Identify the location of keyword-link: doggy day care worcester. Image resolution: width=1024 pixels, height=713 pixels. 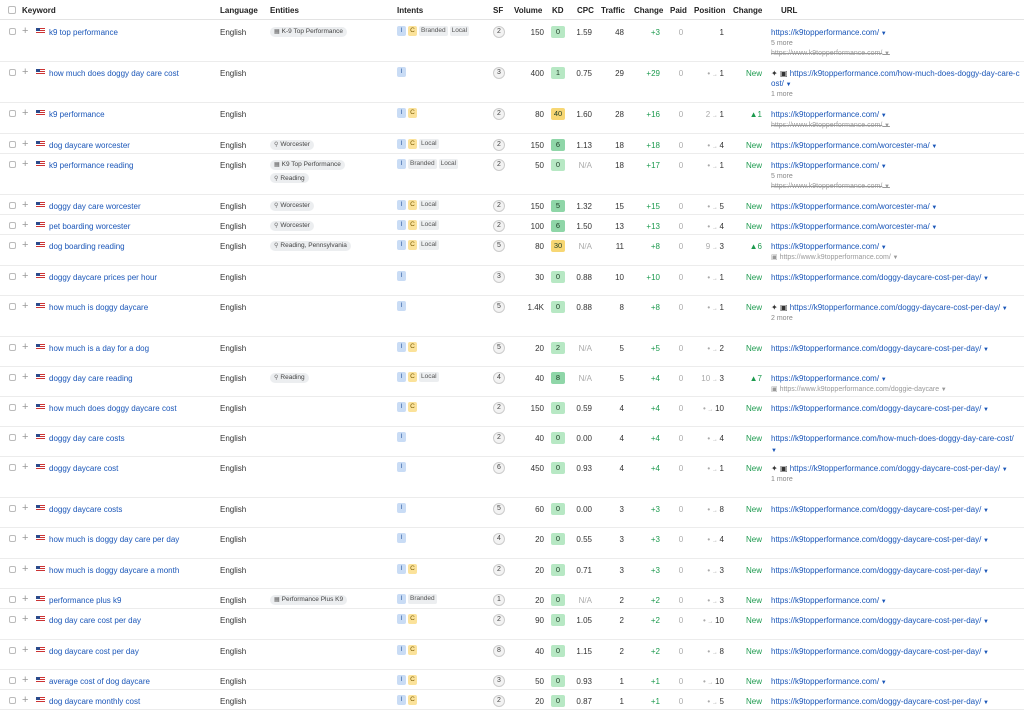
(95, 207).